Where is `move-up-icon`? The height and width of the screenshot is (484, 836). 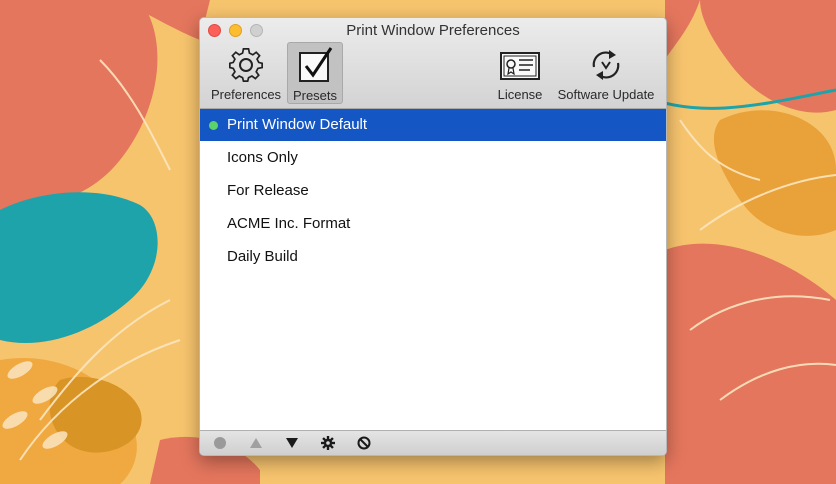 move-up-icon is located at coordinates (256, 443).